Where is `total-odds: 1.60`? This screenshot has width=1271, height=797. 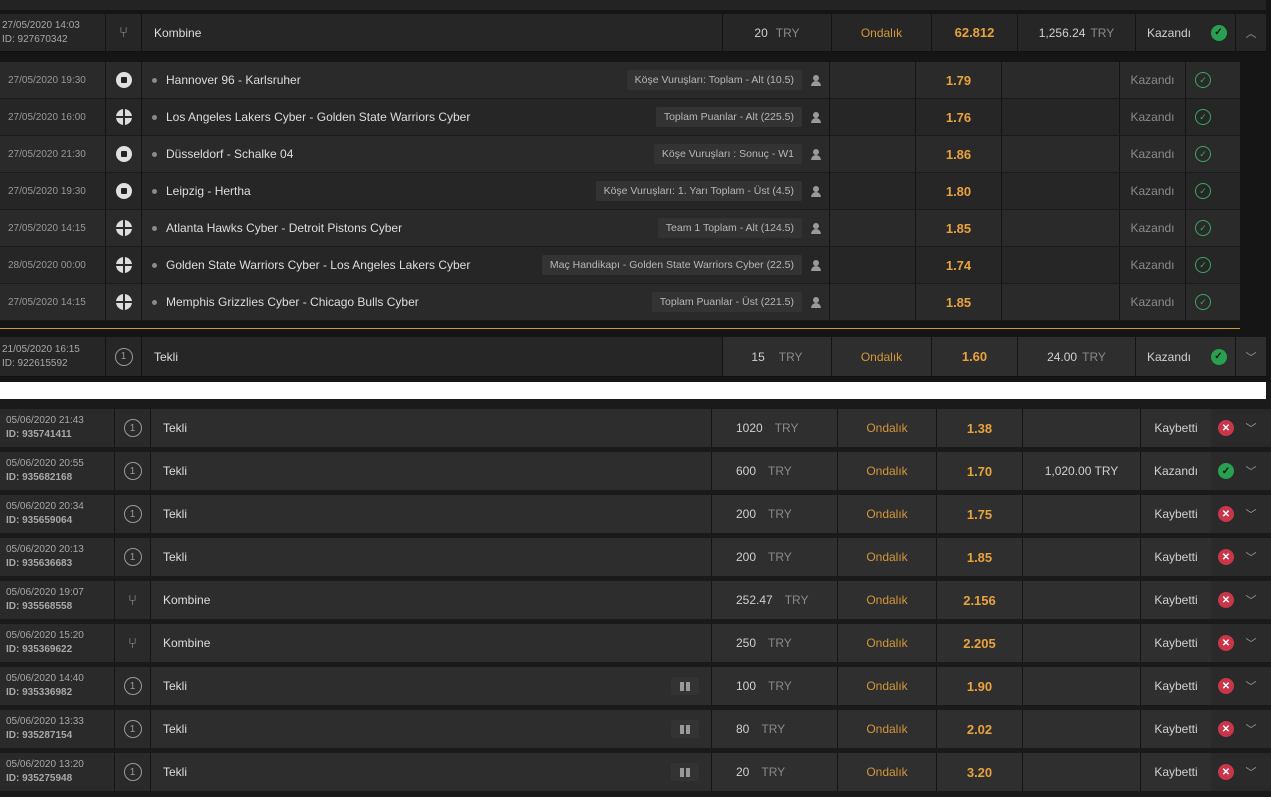 total-odds: 1.60 is located at coordinates (975, 356).